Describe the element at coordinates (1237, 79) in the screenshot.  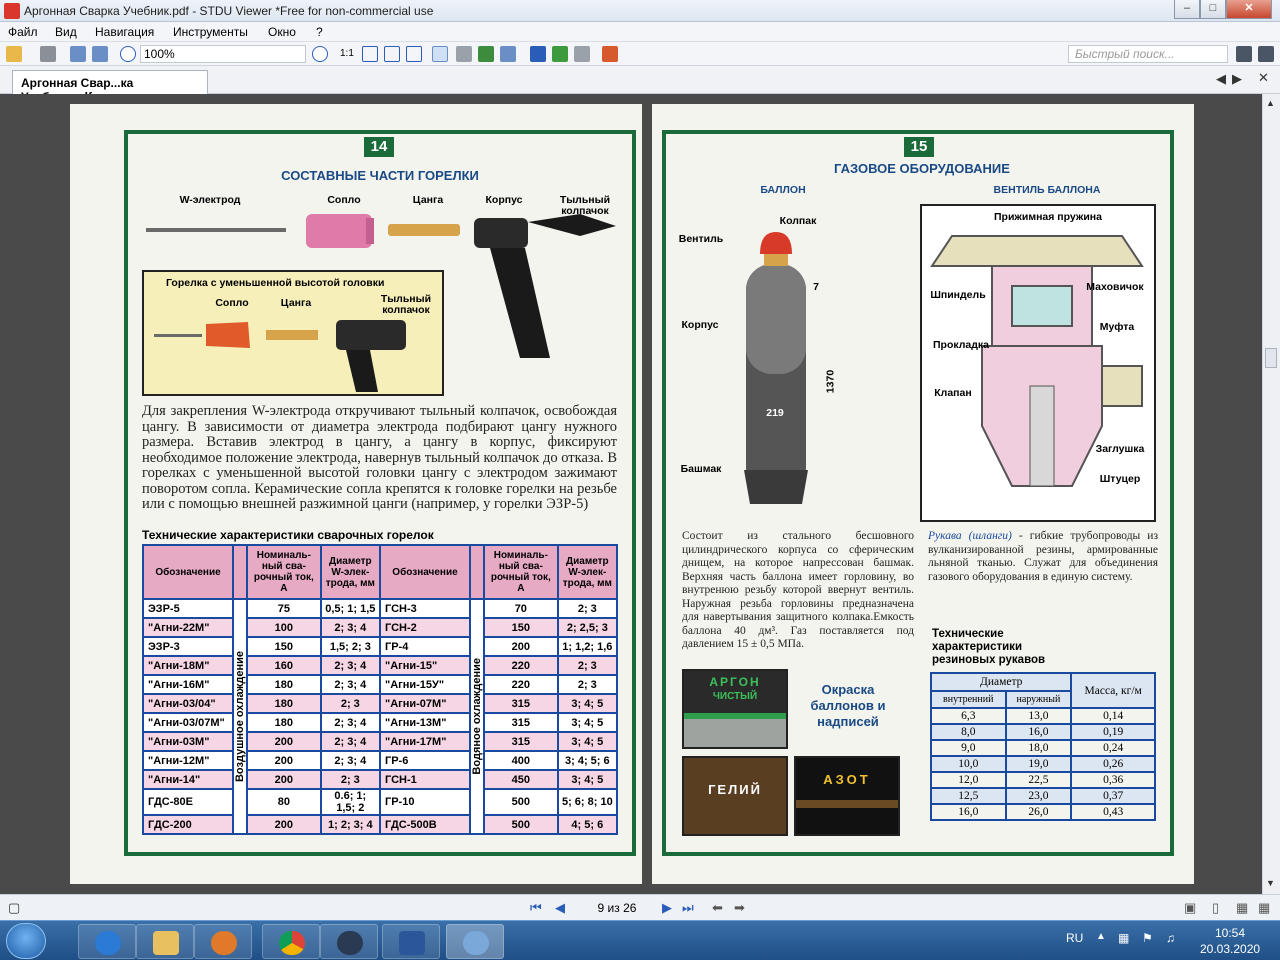
I see `tab-next-icon: ▶` at that location.